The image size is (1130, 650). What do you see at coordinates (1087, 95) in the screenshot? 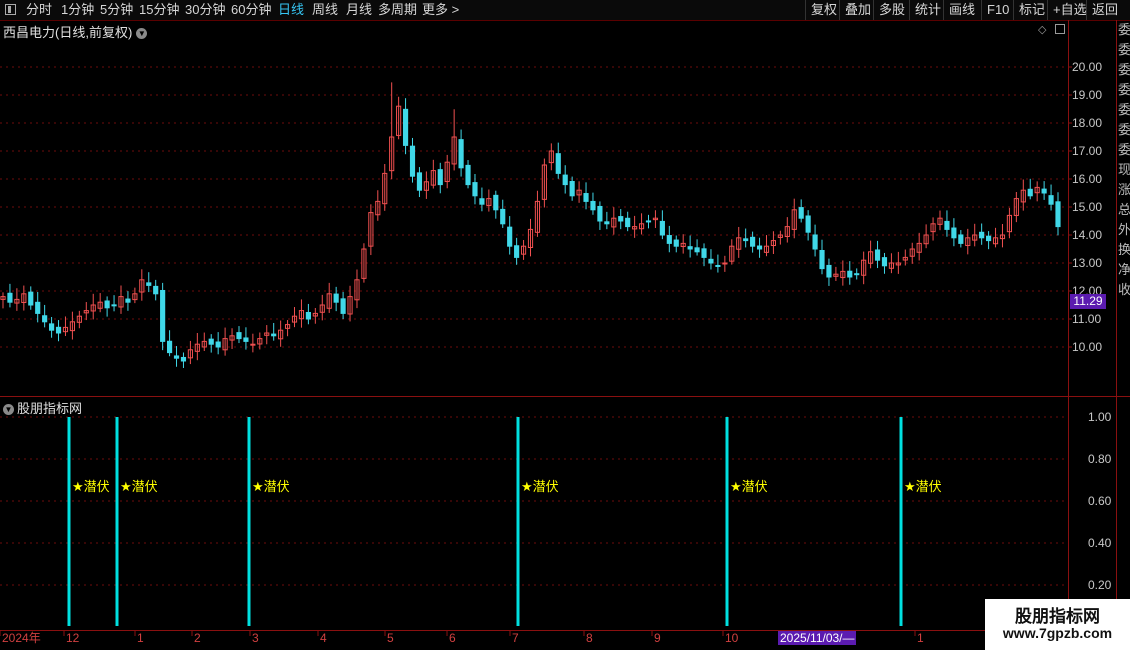
I see `price-tick-label: 19.00` at bounding box center [1087, 95].